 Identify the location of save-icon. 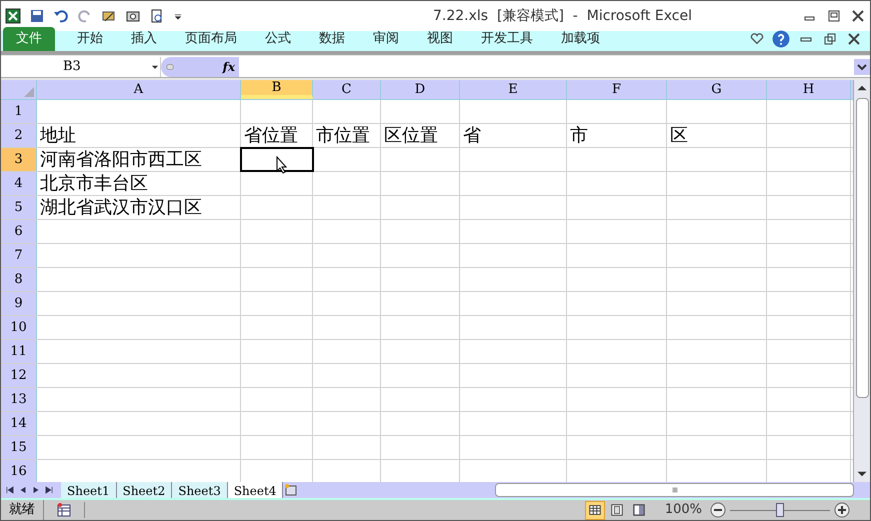
(37, 16).